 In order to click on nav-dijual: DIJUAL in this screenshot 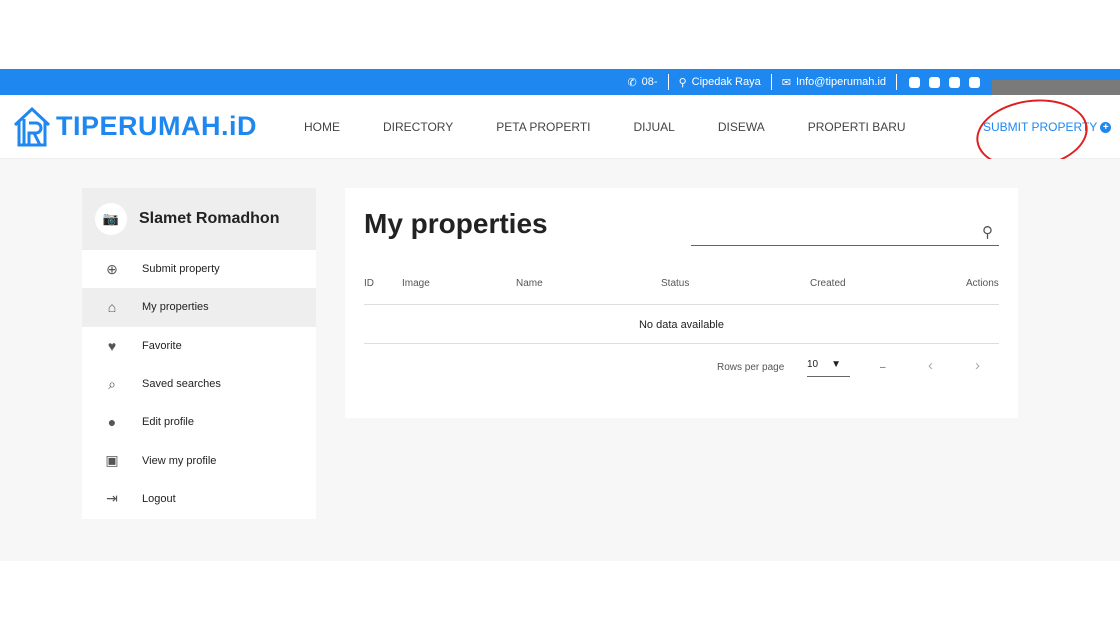, I will do `click(654, 127)`.